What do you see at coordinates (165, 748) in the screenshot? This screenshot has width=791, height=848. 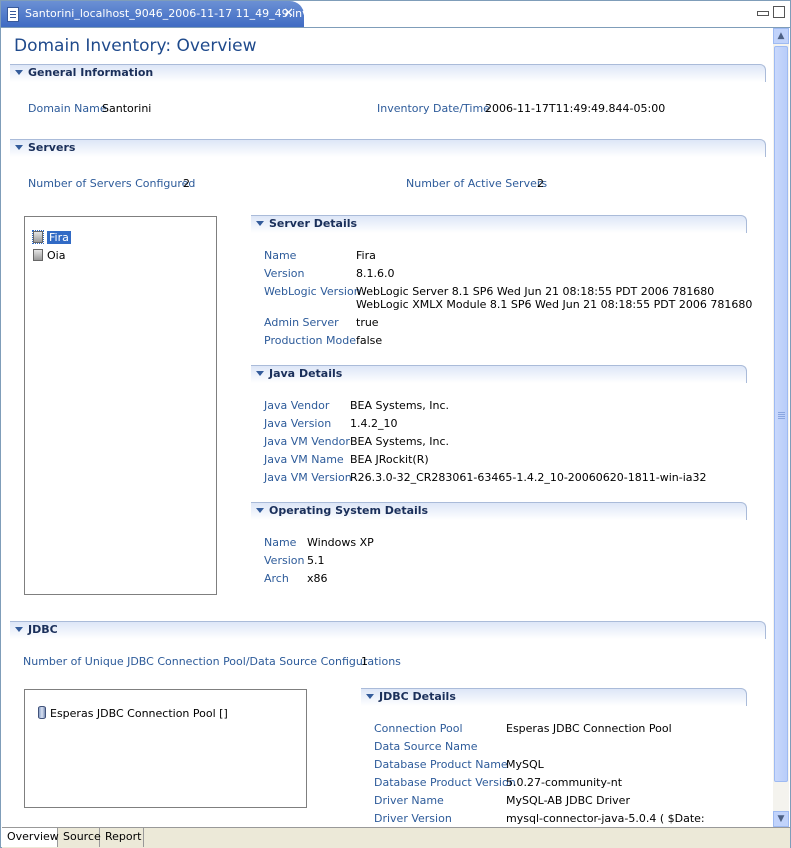 I see `jdbc-pool-tree: Esperas JDBC Connection Pool []` at bounding box center [165, 748].